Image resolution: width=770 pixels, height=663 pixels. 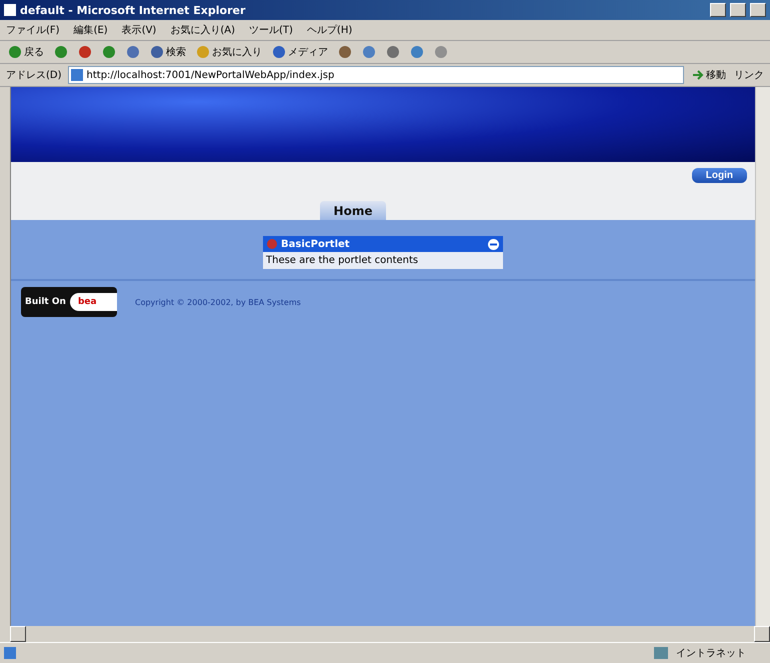 What do you see at coordinates (139, 30) in the screenshot?
I see `menu-item: 表示(V)` at bounding box center [139, 30].